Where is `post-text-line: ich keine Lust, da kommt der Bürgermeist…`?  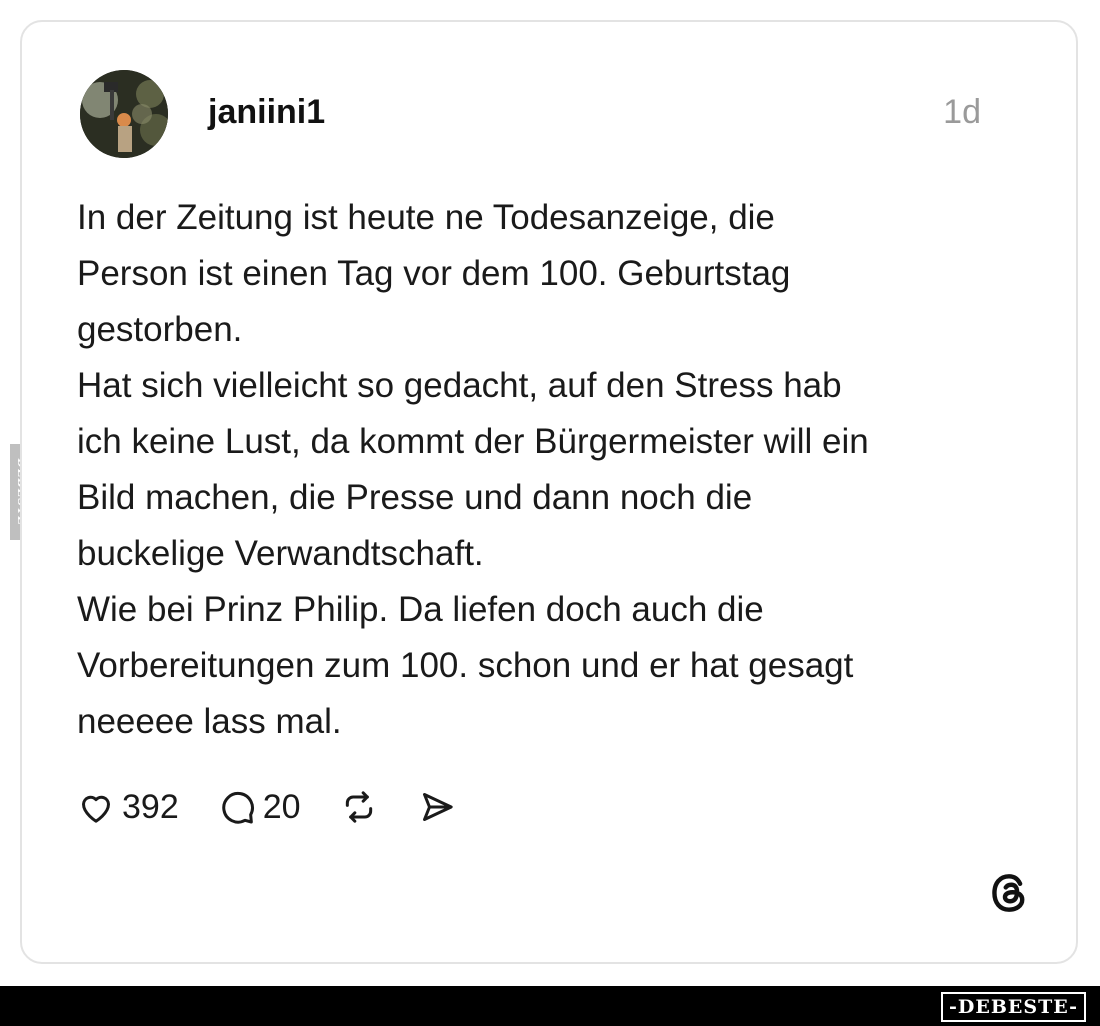
post-text-line: ich keine Lust, da kommt der Bürgermeist… is located at coordinates (473, 441).